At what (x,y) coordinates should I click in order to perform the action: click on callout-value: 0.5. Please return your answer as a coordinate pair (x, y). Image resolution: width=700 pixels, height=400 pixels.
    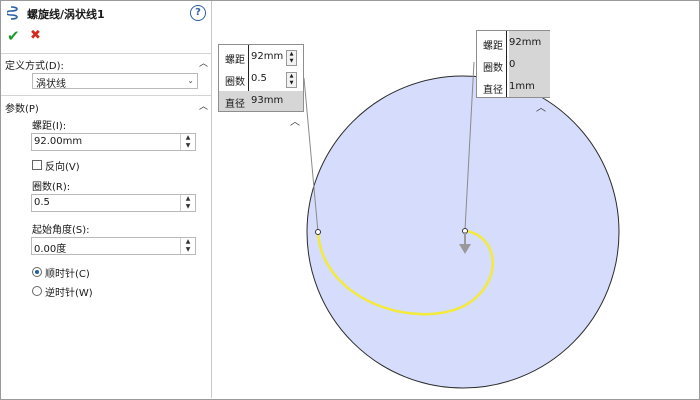
    Looking at the image, I should click on (259, 78).